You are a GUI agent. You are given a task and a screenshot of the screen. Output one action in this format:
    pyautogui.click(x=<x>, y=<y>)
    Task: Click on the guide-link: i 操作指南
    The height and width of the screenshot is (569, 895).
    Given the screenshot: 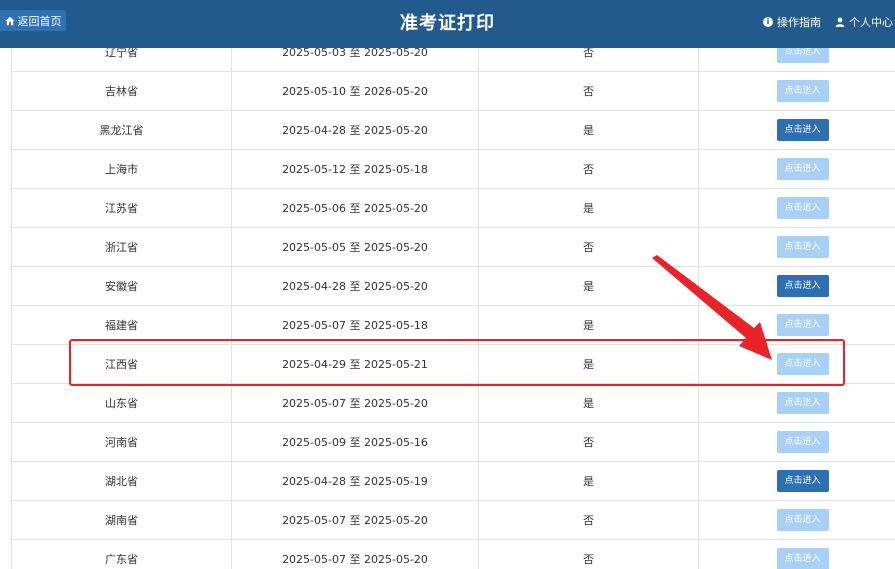 What is the action you would take?
    pyautogui.click(x=792, y=22)
    